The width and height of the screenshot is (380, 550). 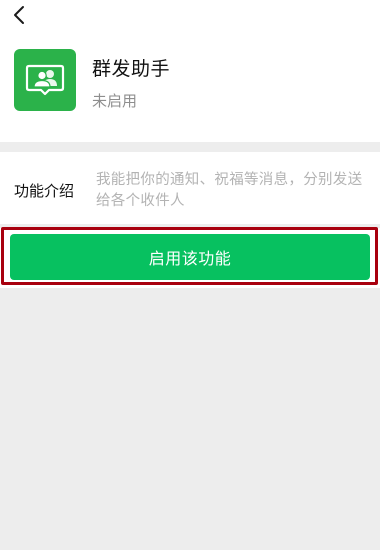 I want to click on intro-section: 功能介绍 我能把你的通知、祝福等消息，分别发送给各个收件人, so click(x=190, y=188).